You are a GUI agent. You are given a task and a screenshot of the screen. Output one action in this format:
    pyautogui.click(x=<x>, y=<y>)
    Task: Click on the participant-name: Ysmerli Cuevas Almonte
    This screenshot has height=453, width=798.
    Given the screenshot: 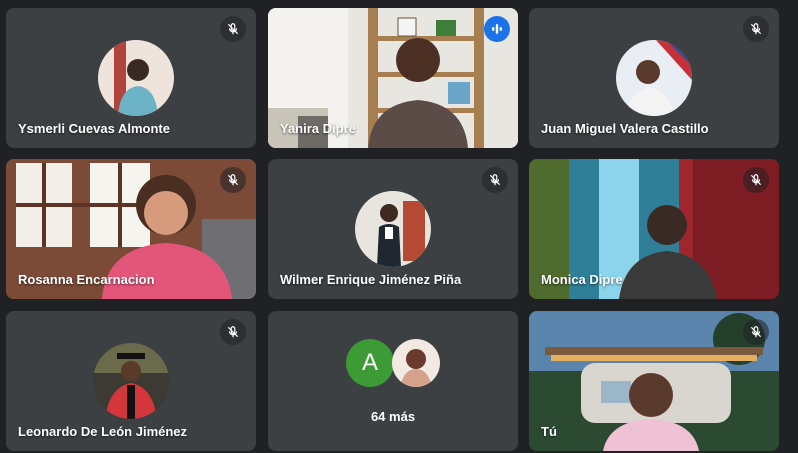 What is the action you would take?
    pyautogui.click(x=94, y=128)
    